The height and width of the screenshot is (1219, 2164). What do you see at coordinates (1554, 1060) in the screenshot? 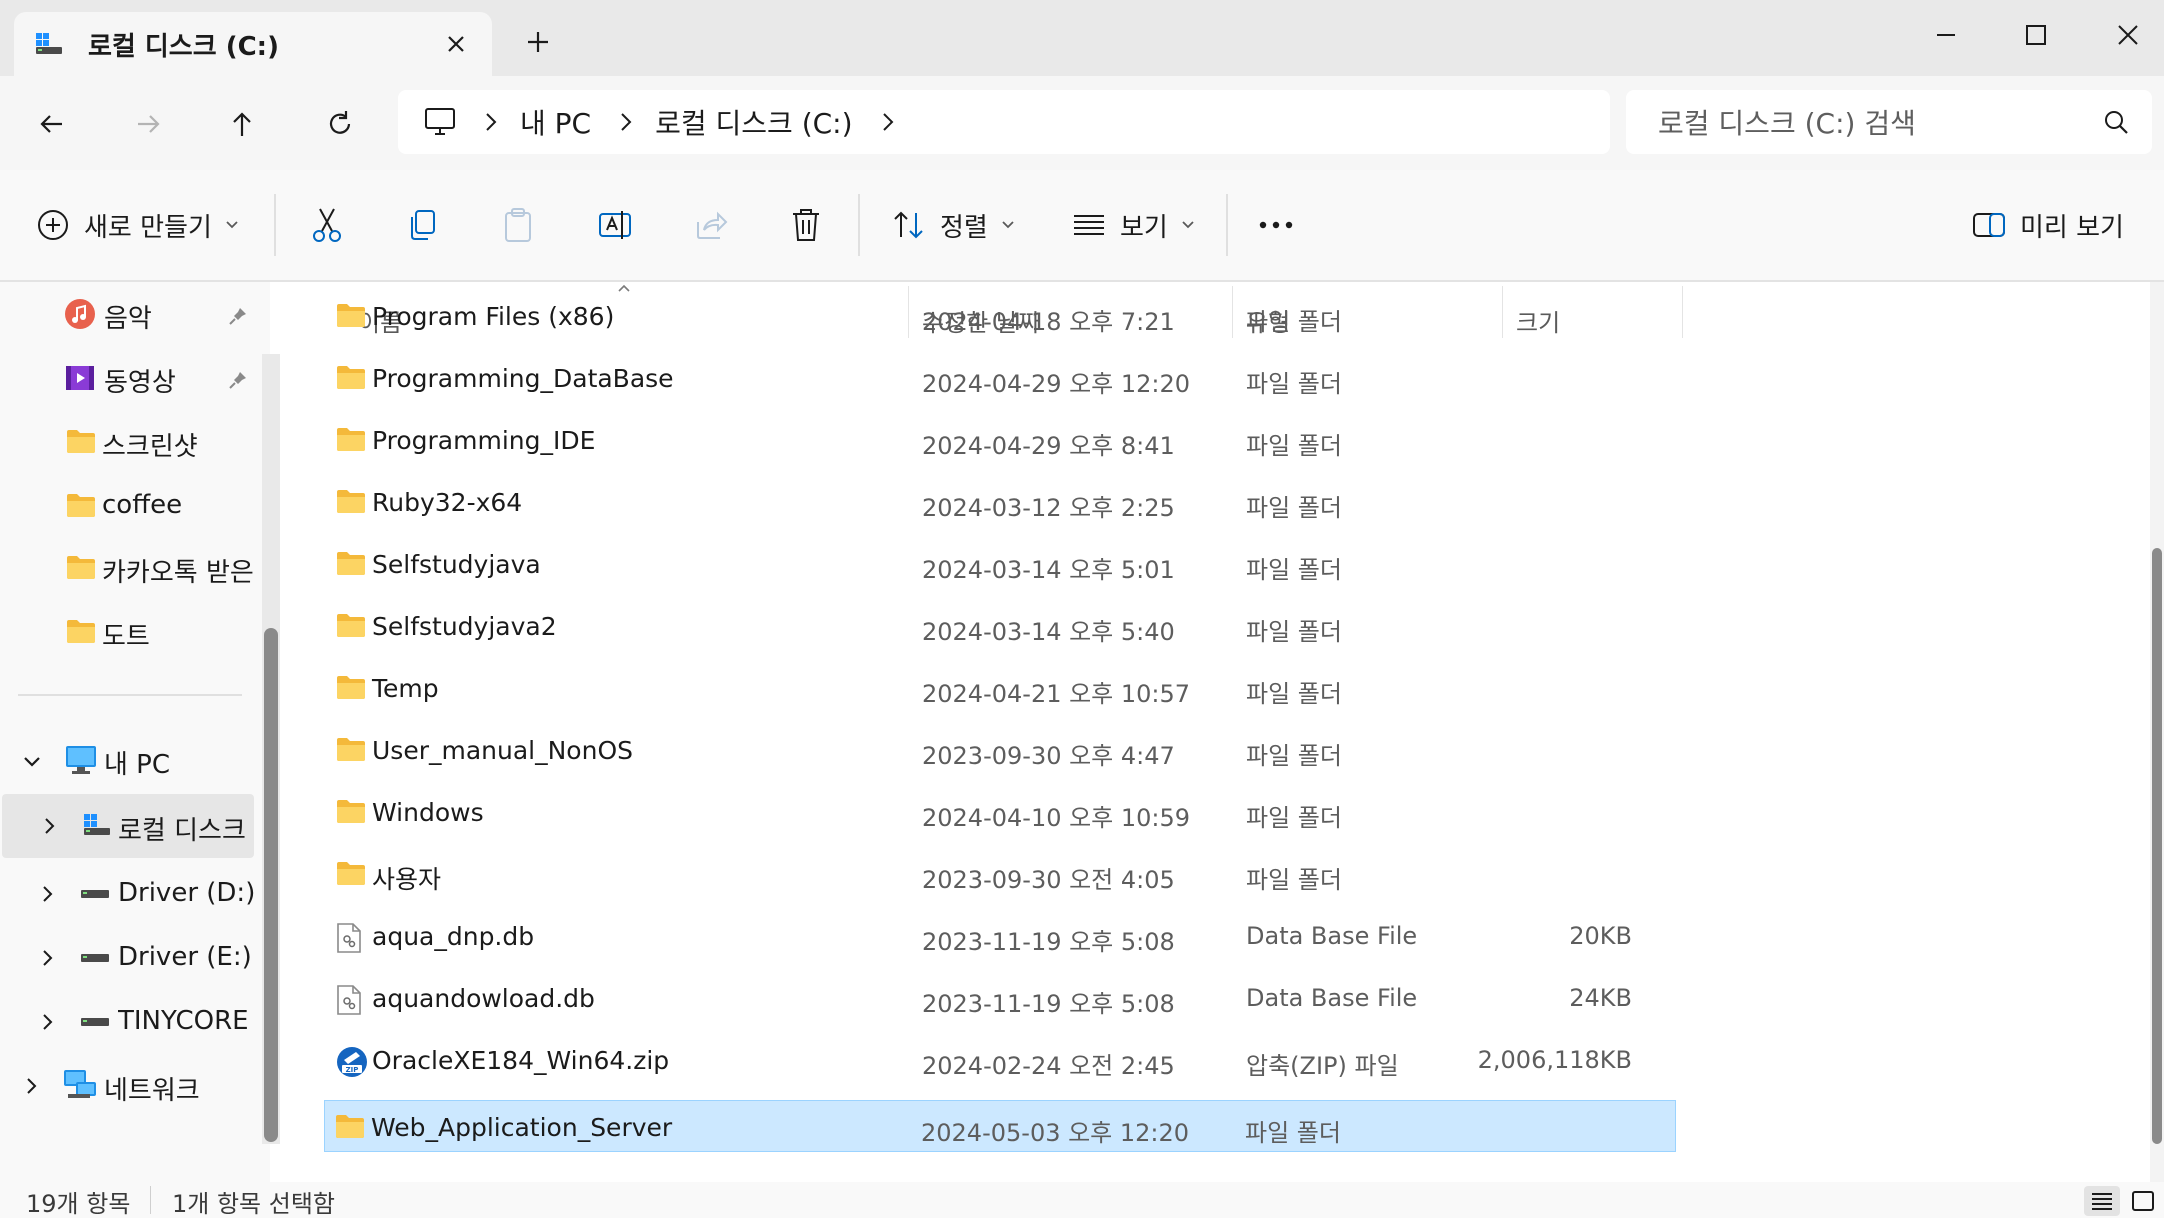
I see `file-size: 2,006,118KB` at bounding box center [1554, 1060].